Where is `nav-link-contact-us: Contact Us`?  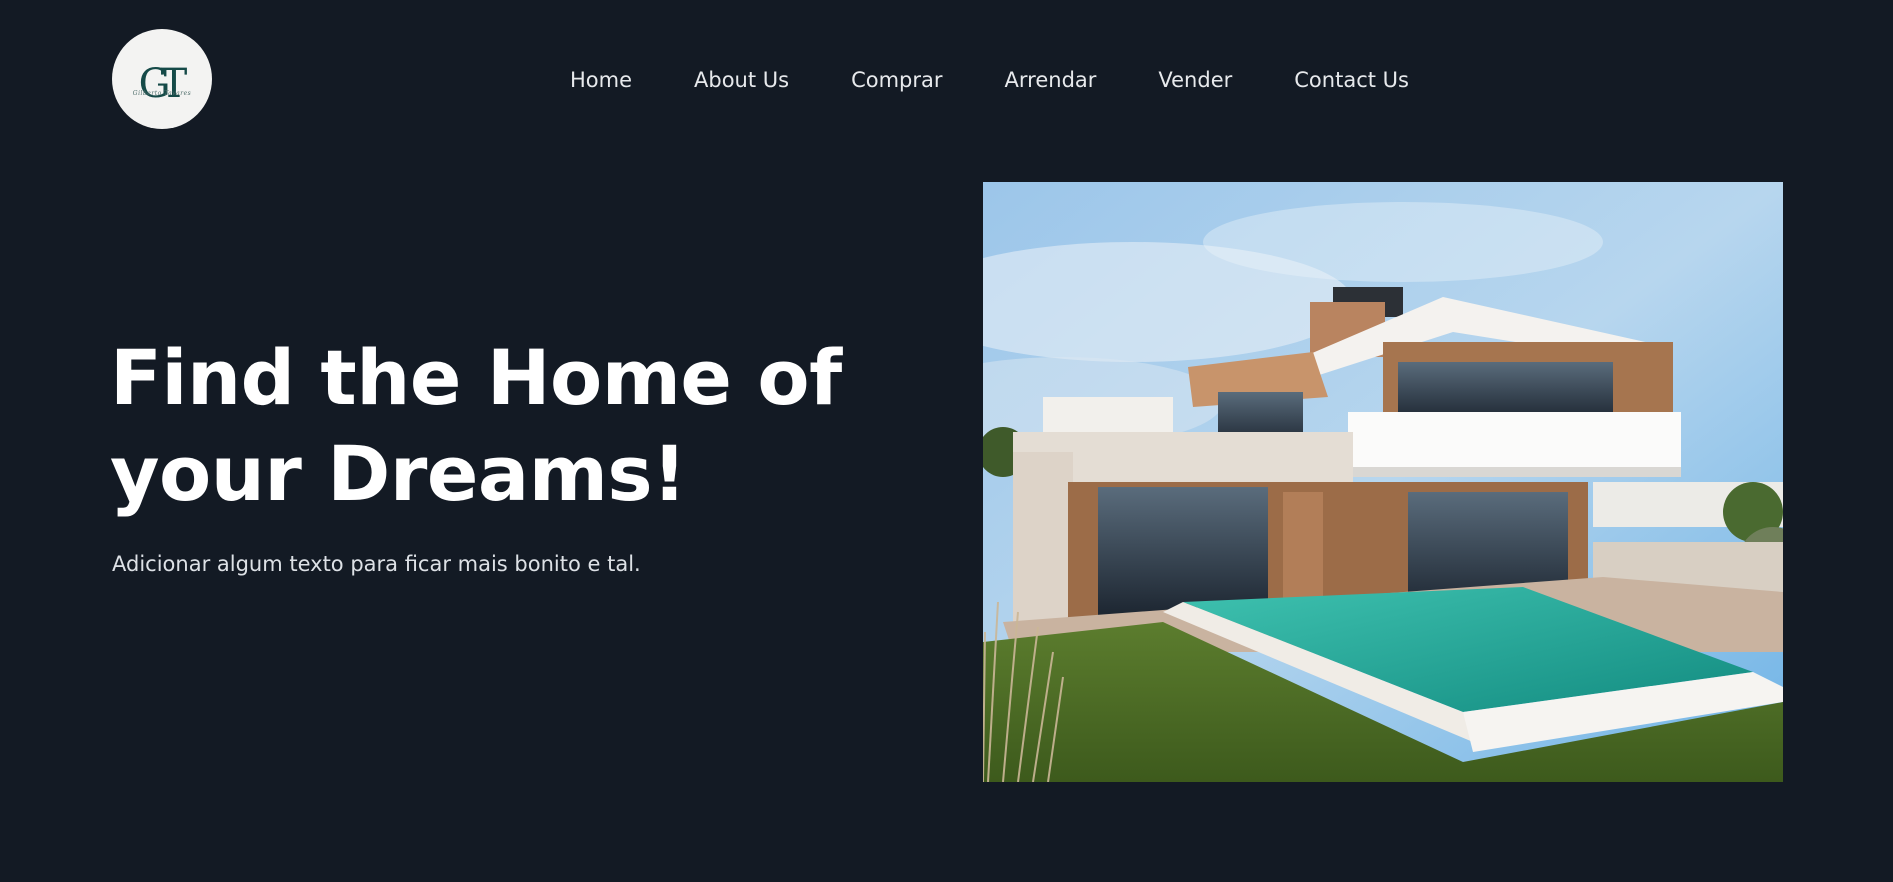 nav-link-contact-us: Contact Us is located at coordinates (1351, 80).